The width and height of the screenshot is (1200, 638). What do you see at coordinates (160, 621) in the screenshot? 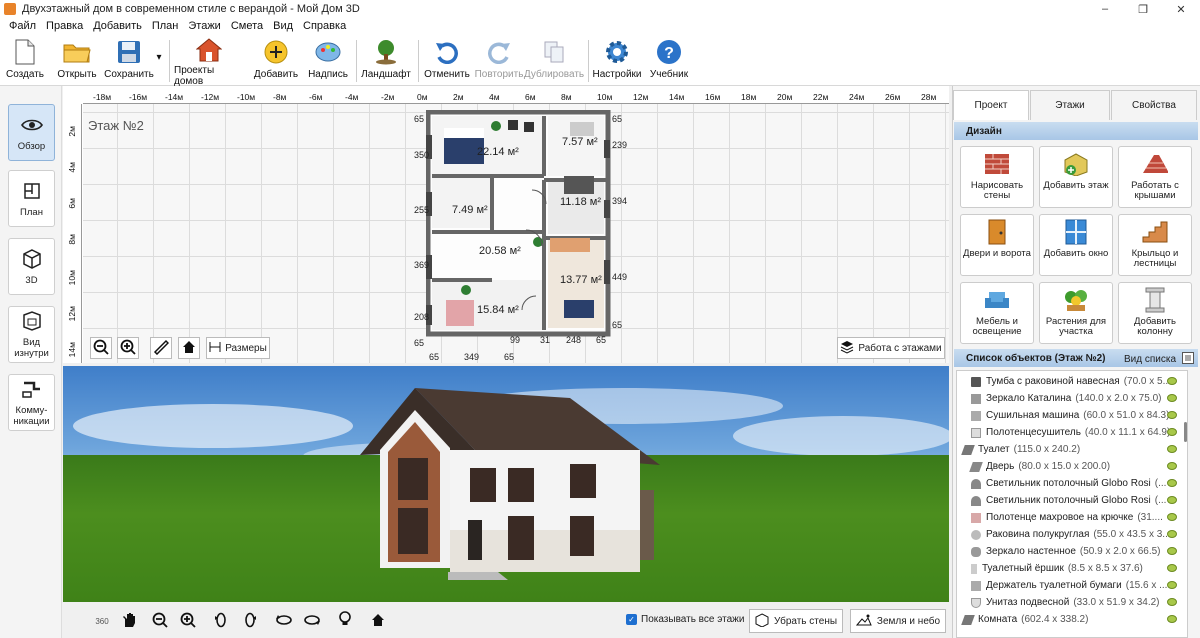
I see `zoom-out-3d-button` at bounding box center [160, 621].